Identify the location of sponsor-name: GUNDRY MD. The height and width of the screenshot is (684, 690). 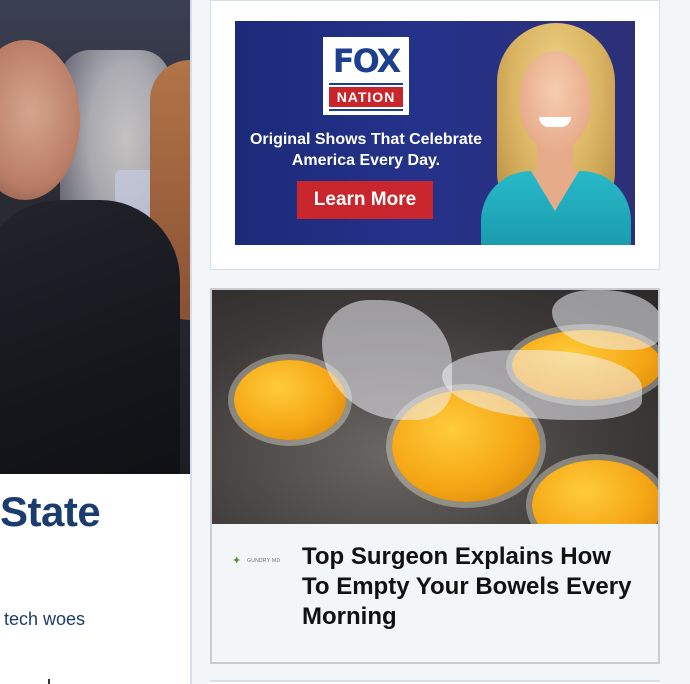
(264, 561).